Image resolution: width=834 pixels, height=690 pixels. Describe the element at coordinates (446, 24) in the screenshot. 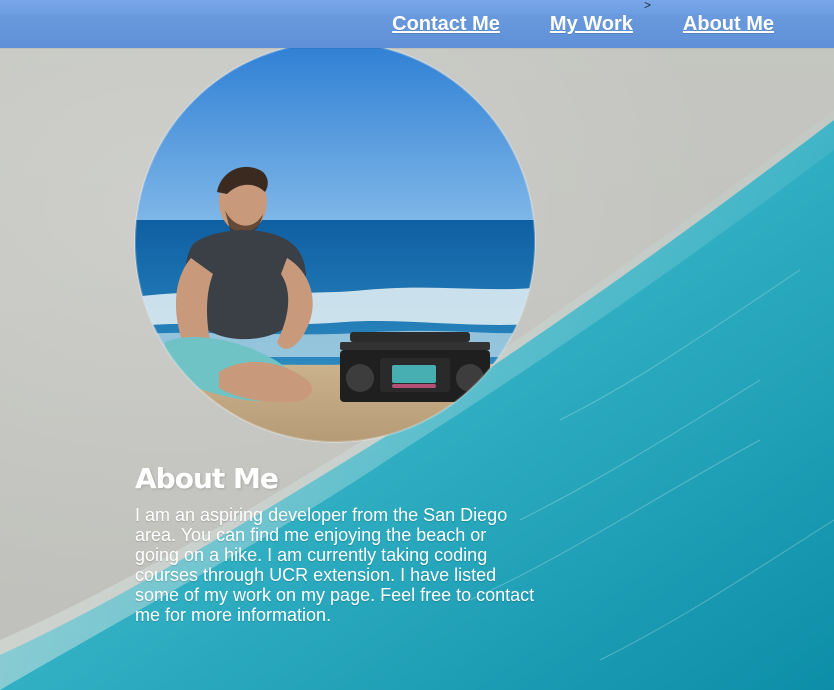

I see `nav-contact-me: Contact Me` at that location.